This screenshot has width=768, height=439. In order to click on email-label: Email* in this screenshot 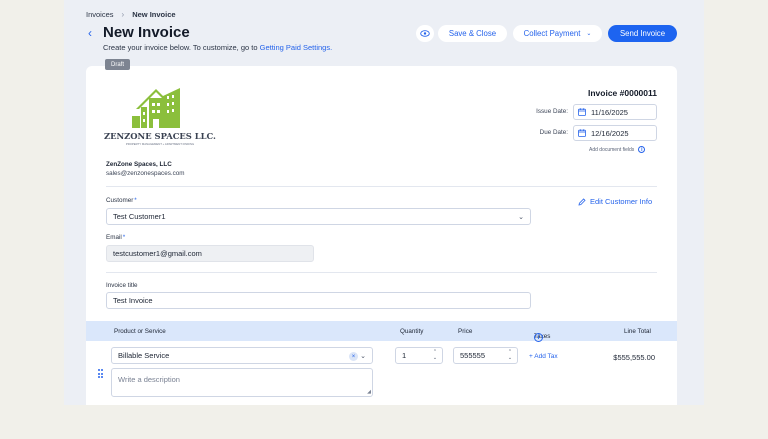, I will do `click(115, 237)`.